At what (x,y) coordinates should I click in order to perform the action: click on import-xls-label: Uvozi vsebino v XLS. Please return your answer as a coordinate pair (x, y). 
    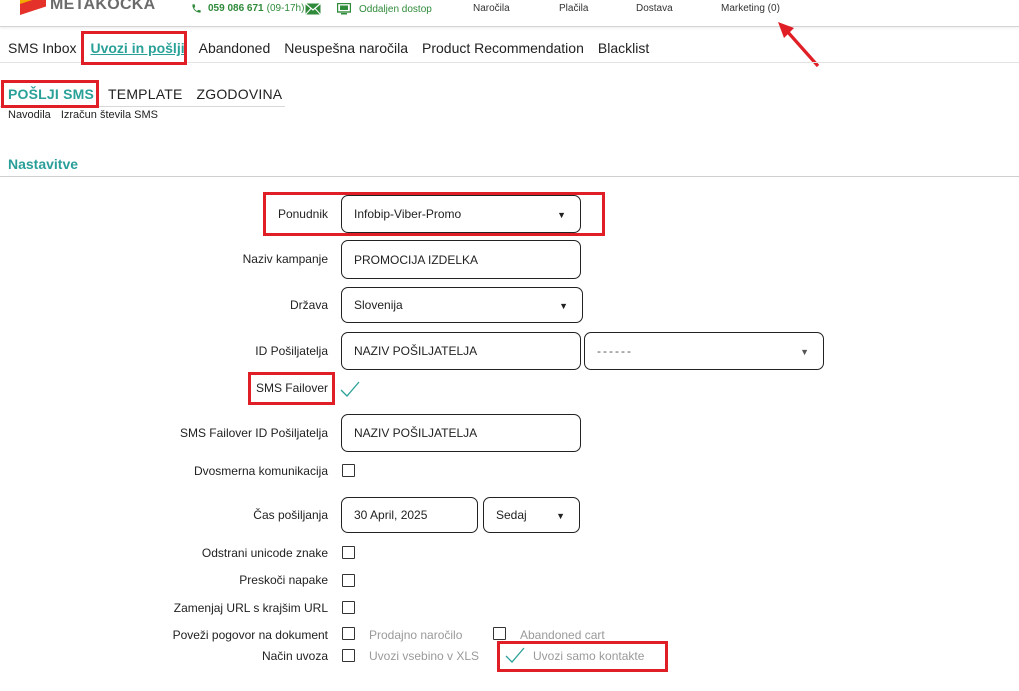
    Looking at the image, I should click on (424, 656).